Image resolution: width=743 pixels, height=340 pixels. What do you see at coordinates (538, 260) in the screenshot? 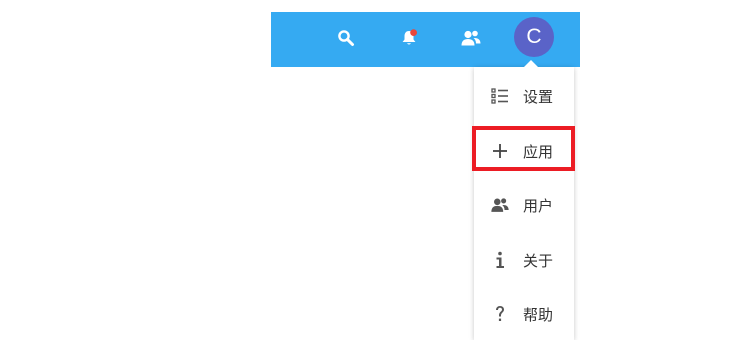
I see `menu-item-label: 关于` at bounding box center [538, 260].